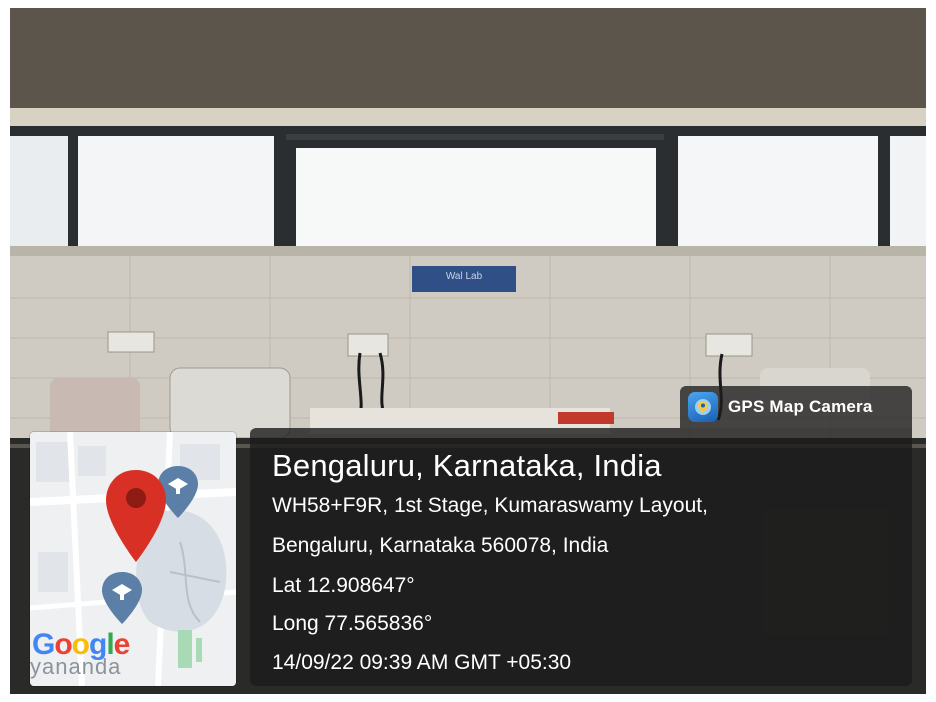 Image resolution: width=936 pixels, height=702 pixels. I want to click on ceiling-beam, so click(468, 117).